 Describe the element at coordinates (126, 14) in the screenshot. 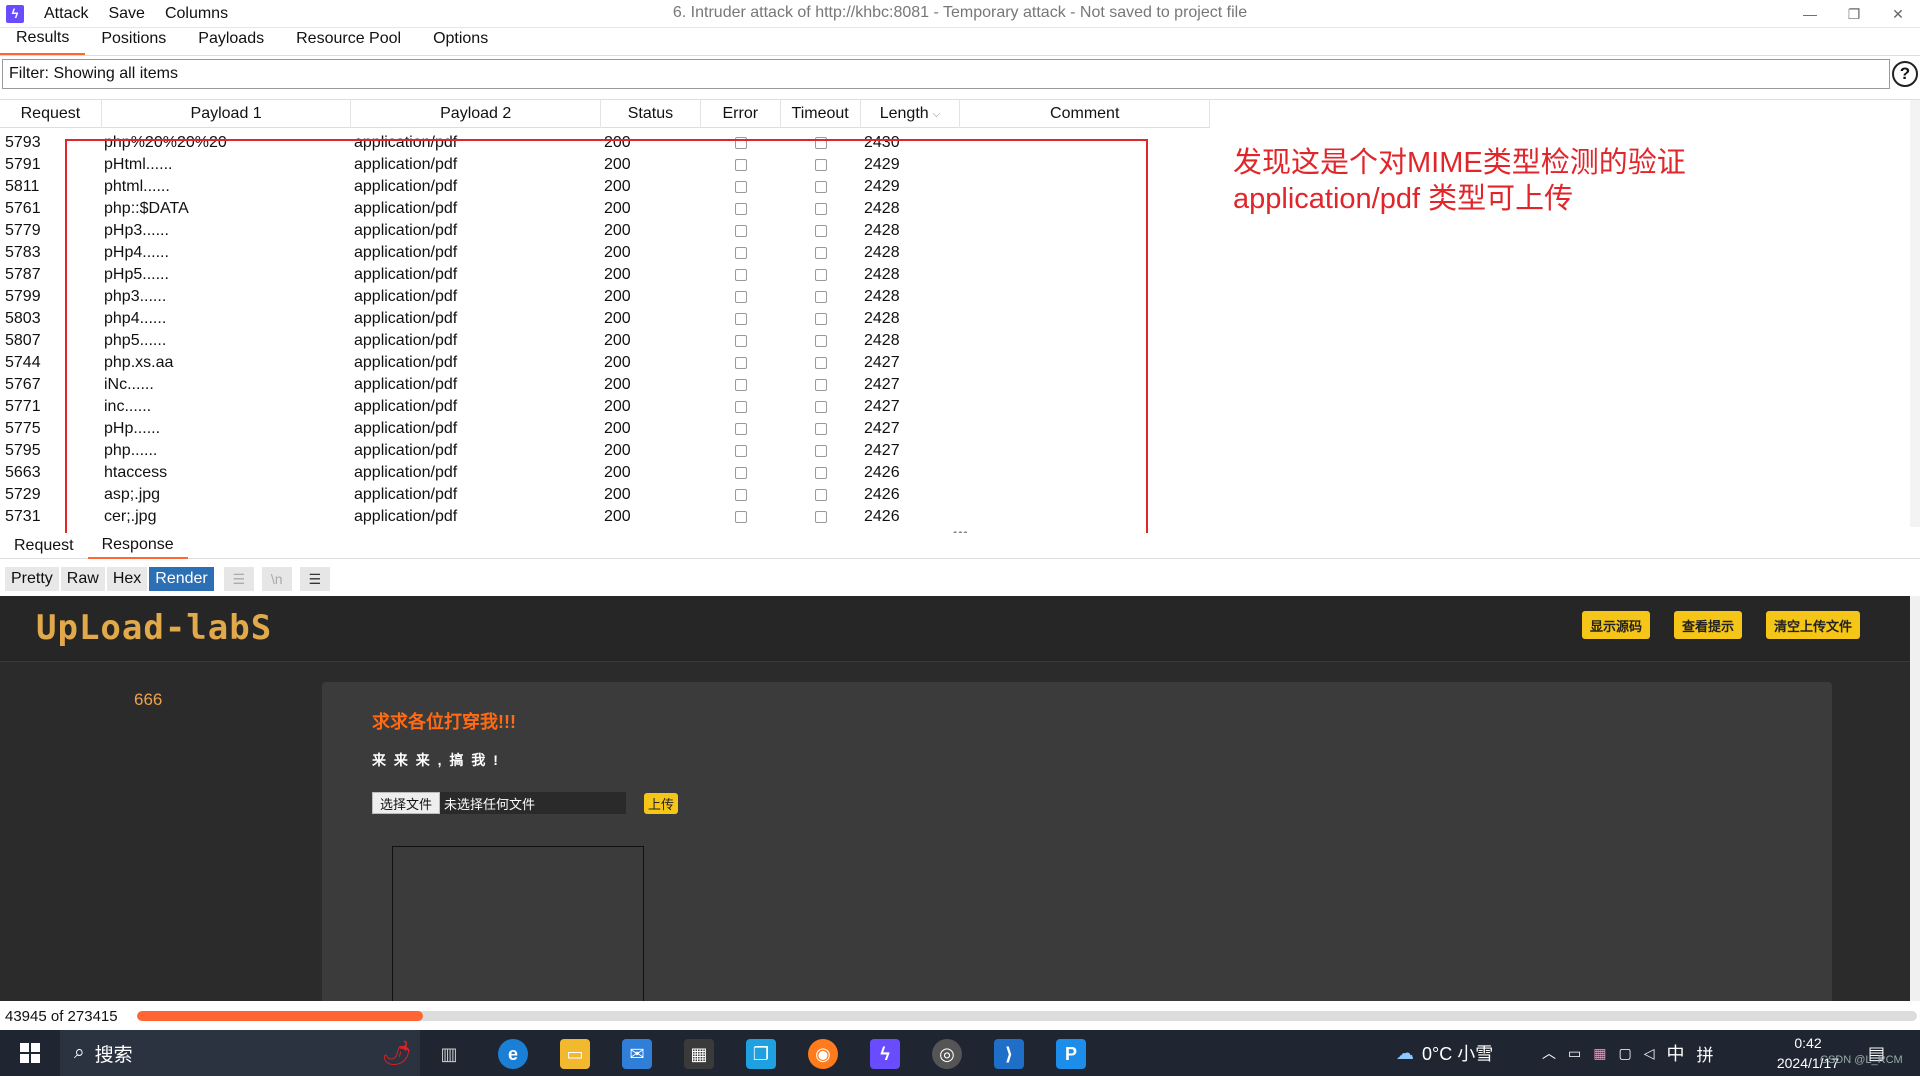

I see `menu-save: Save` at that location.